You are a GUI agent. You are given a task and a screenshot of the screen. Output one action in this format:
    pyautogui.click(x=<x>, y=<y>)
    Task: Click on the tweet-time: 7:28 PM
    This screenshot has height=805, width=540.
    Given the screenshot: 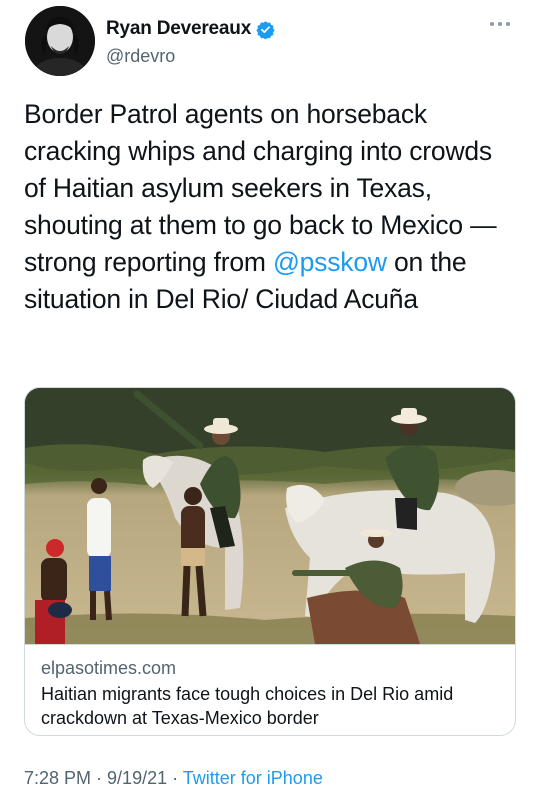 What is the action you would take?
    pyautogui.click(x=57, y=778)
    